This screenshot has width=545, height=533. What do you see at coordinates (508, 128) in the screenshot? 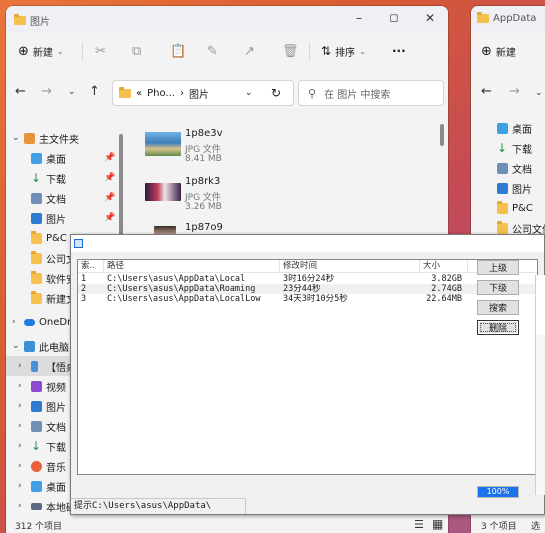
I see `nav-item-desktop: 桌面` at bounding box center [508, 128].